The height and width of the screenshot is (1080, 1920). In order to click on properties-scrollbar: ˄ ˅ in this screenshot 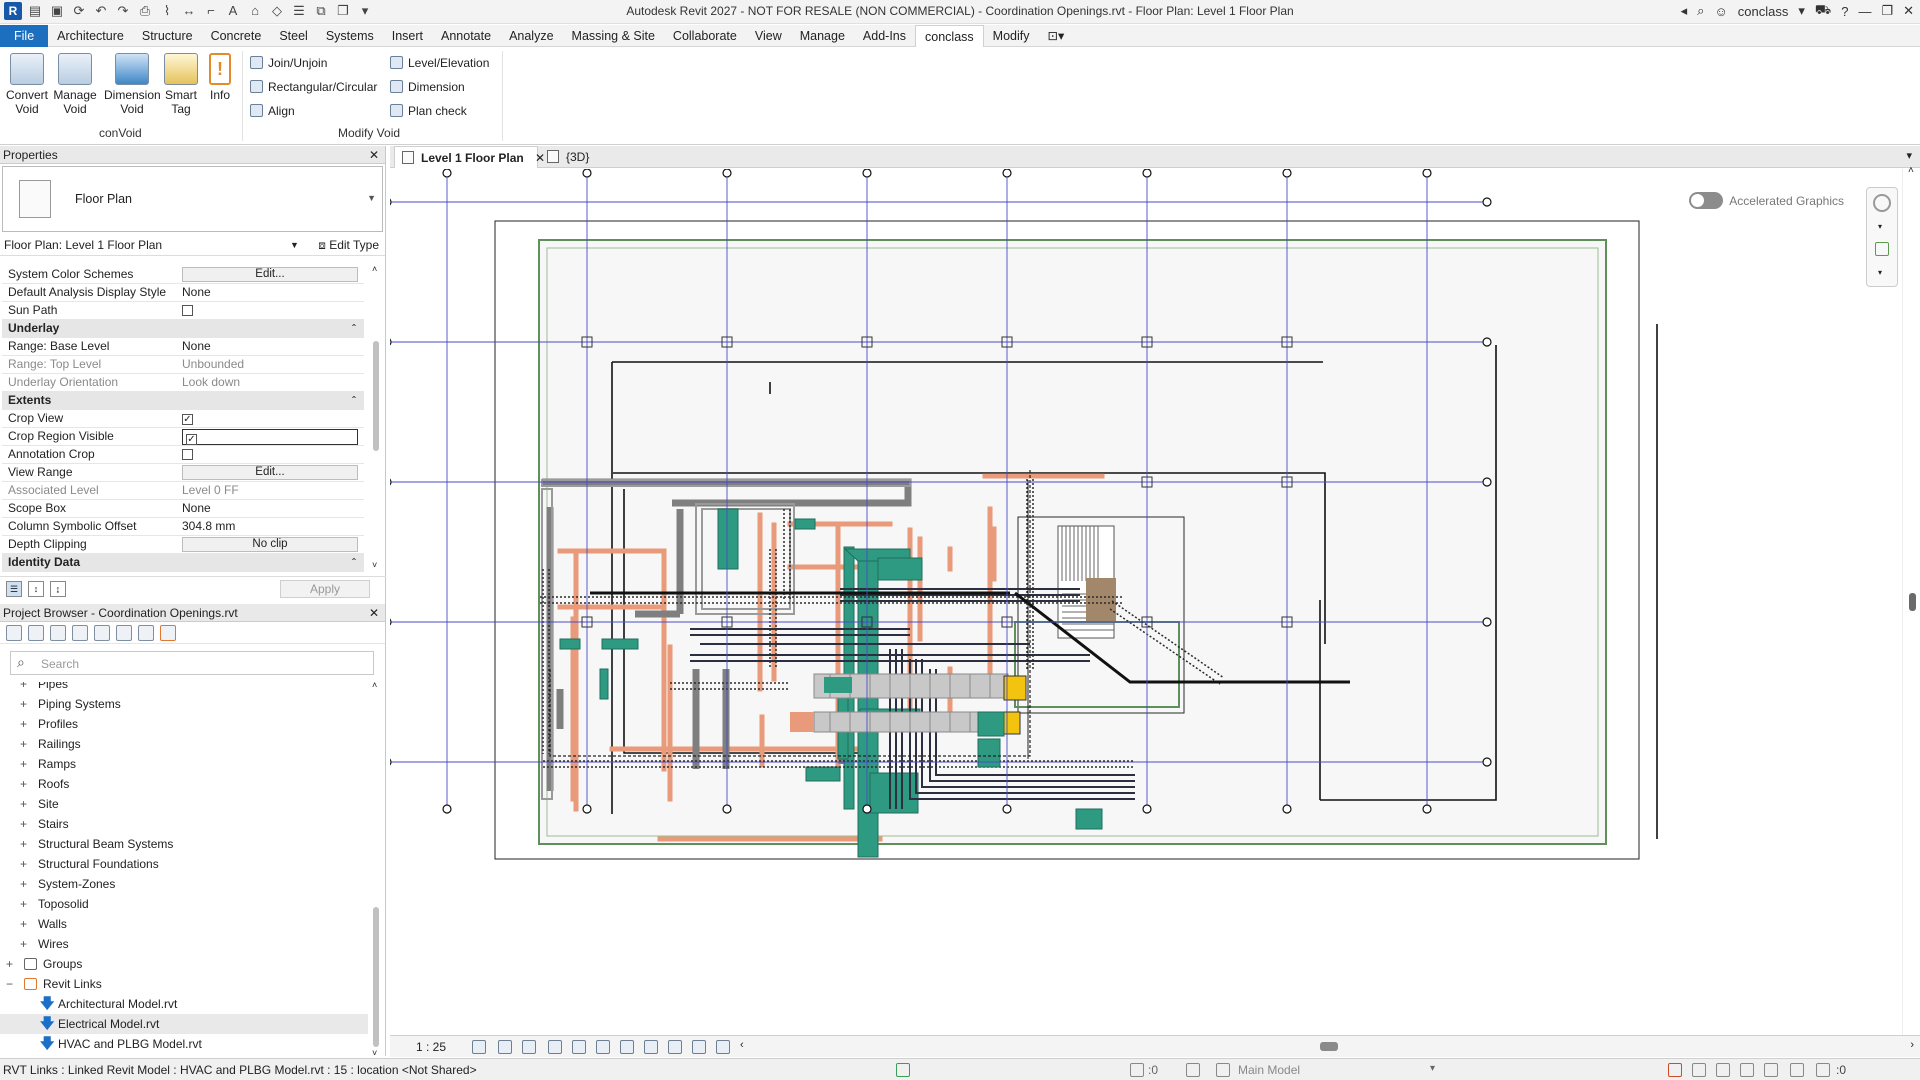, I will do `click(376, 417)`.